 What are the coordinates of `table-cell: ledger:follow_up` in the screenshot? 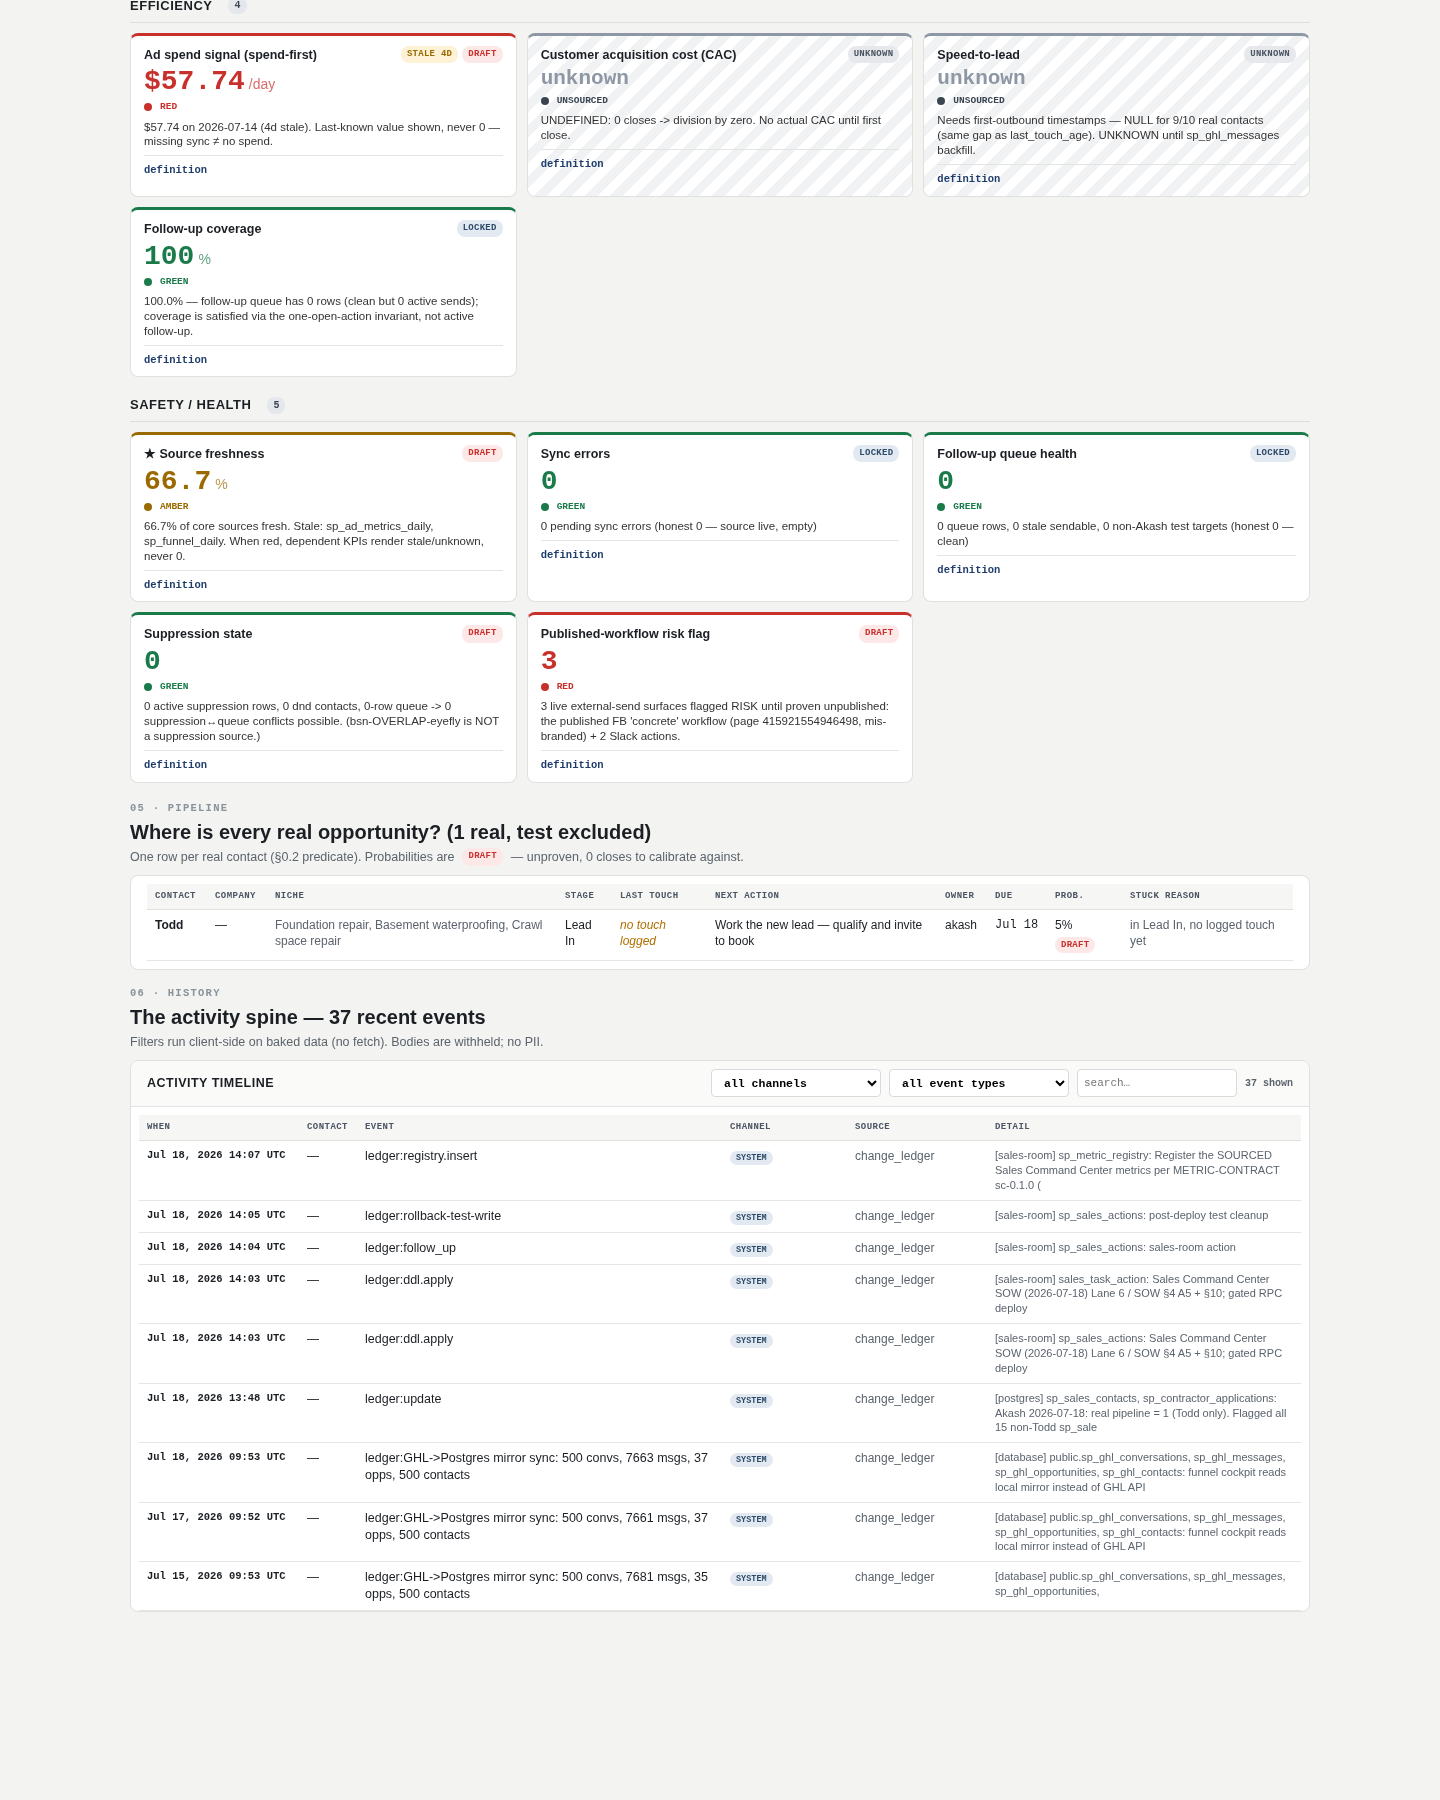 It's located at (539, 1248).